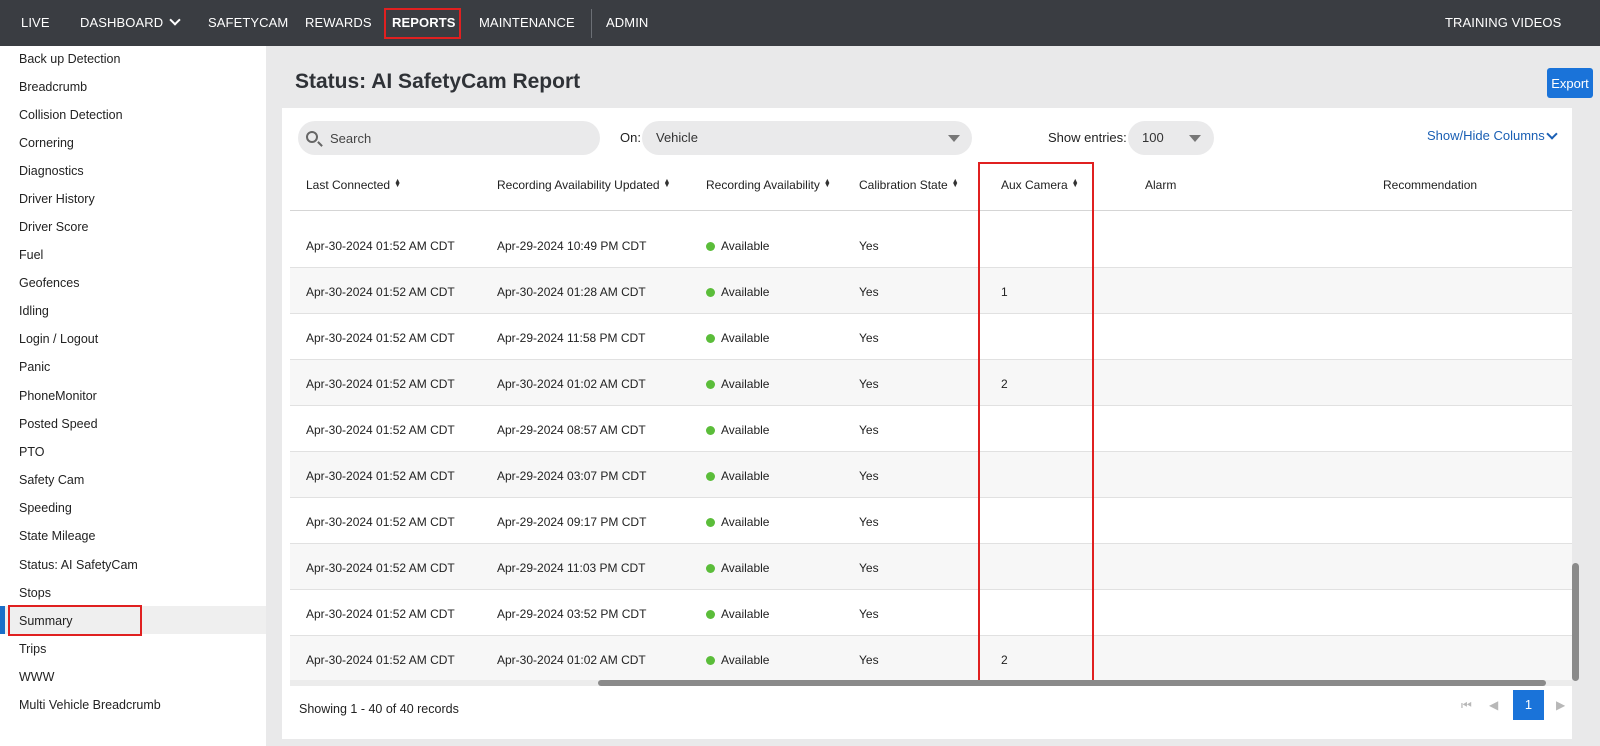 This screenshot has width=1600, height=746. What do you see at coordinates (31, 255) in the screenshot?
I see `sidebar-item: Fuel` at bounding box center [31, 255].